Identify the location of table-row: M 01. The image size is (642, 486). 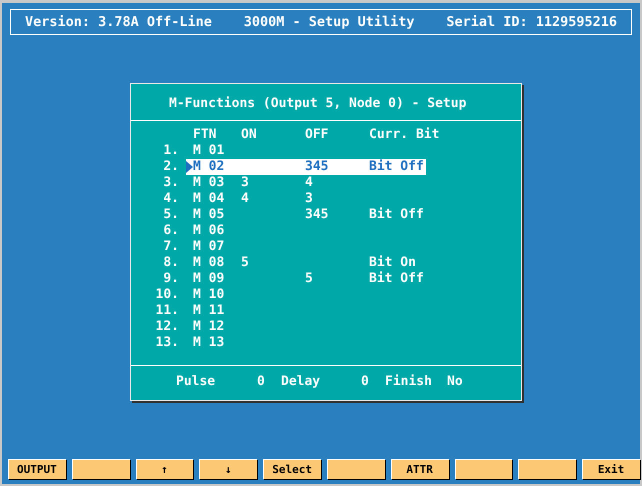
(306, 151).